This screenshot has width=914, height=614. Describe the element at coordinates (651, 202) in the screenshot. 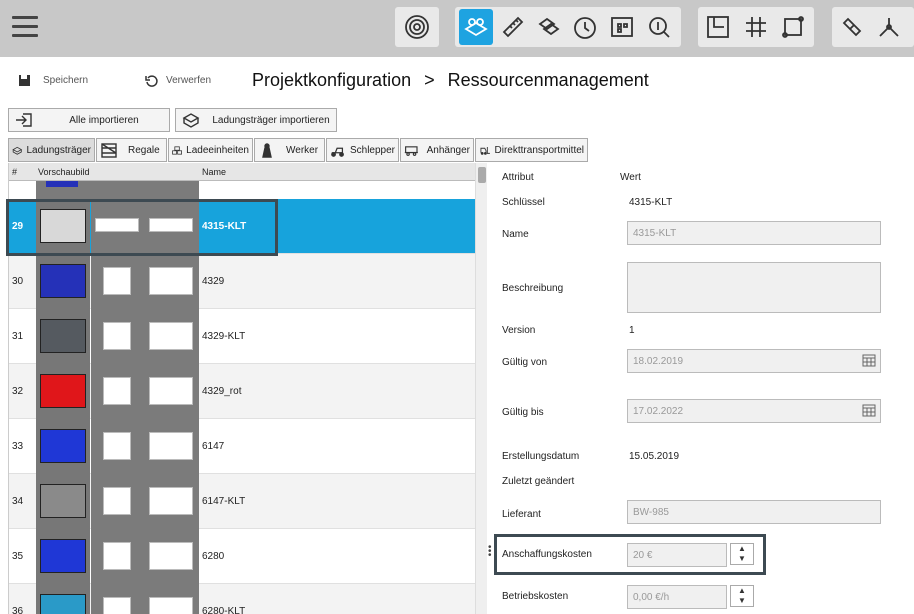

I see `key-value: 4315-KLT` at that location.